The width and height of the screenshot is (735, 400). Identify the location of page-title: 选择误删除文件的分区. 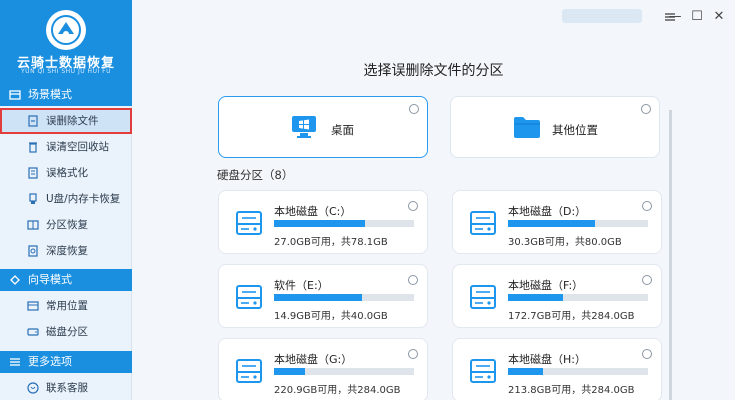
(433, 71).